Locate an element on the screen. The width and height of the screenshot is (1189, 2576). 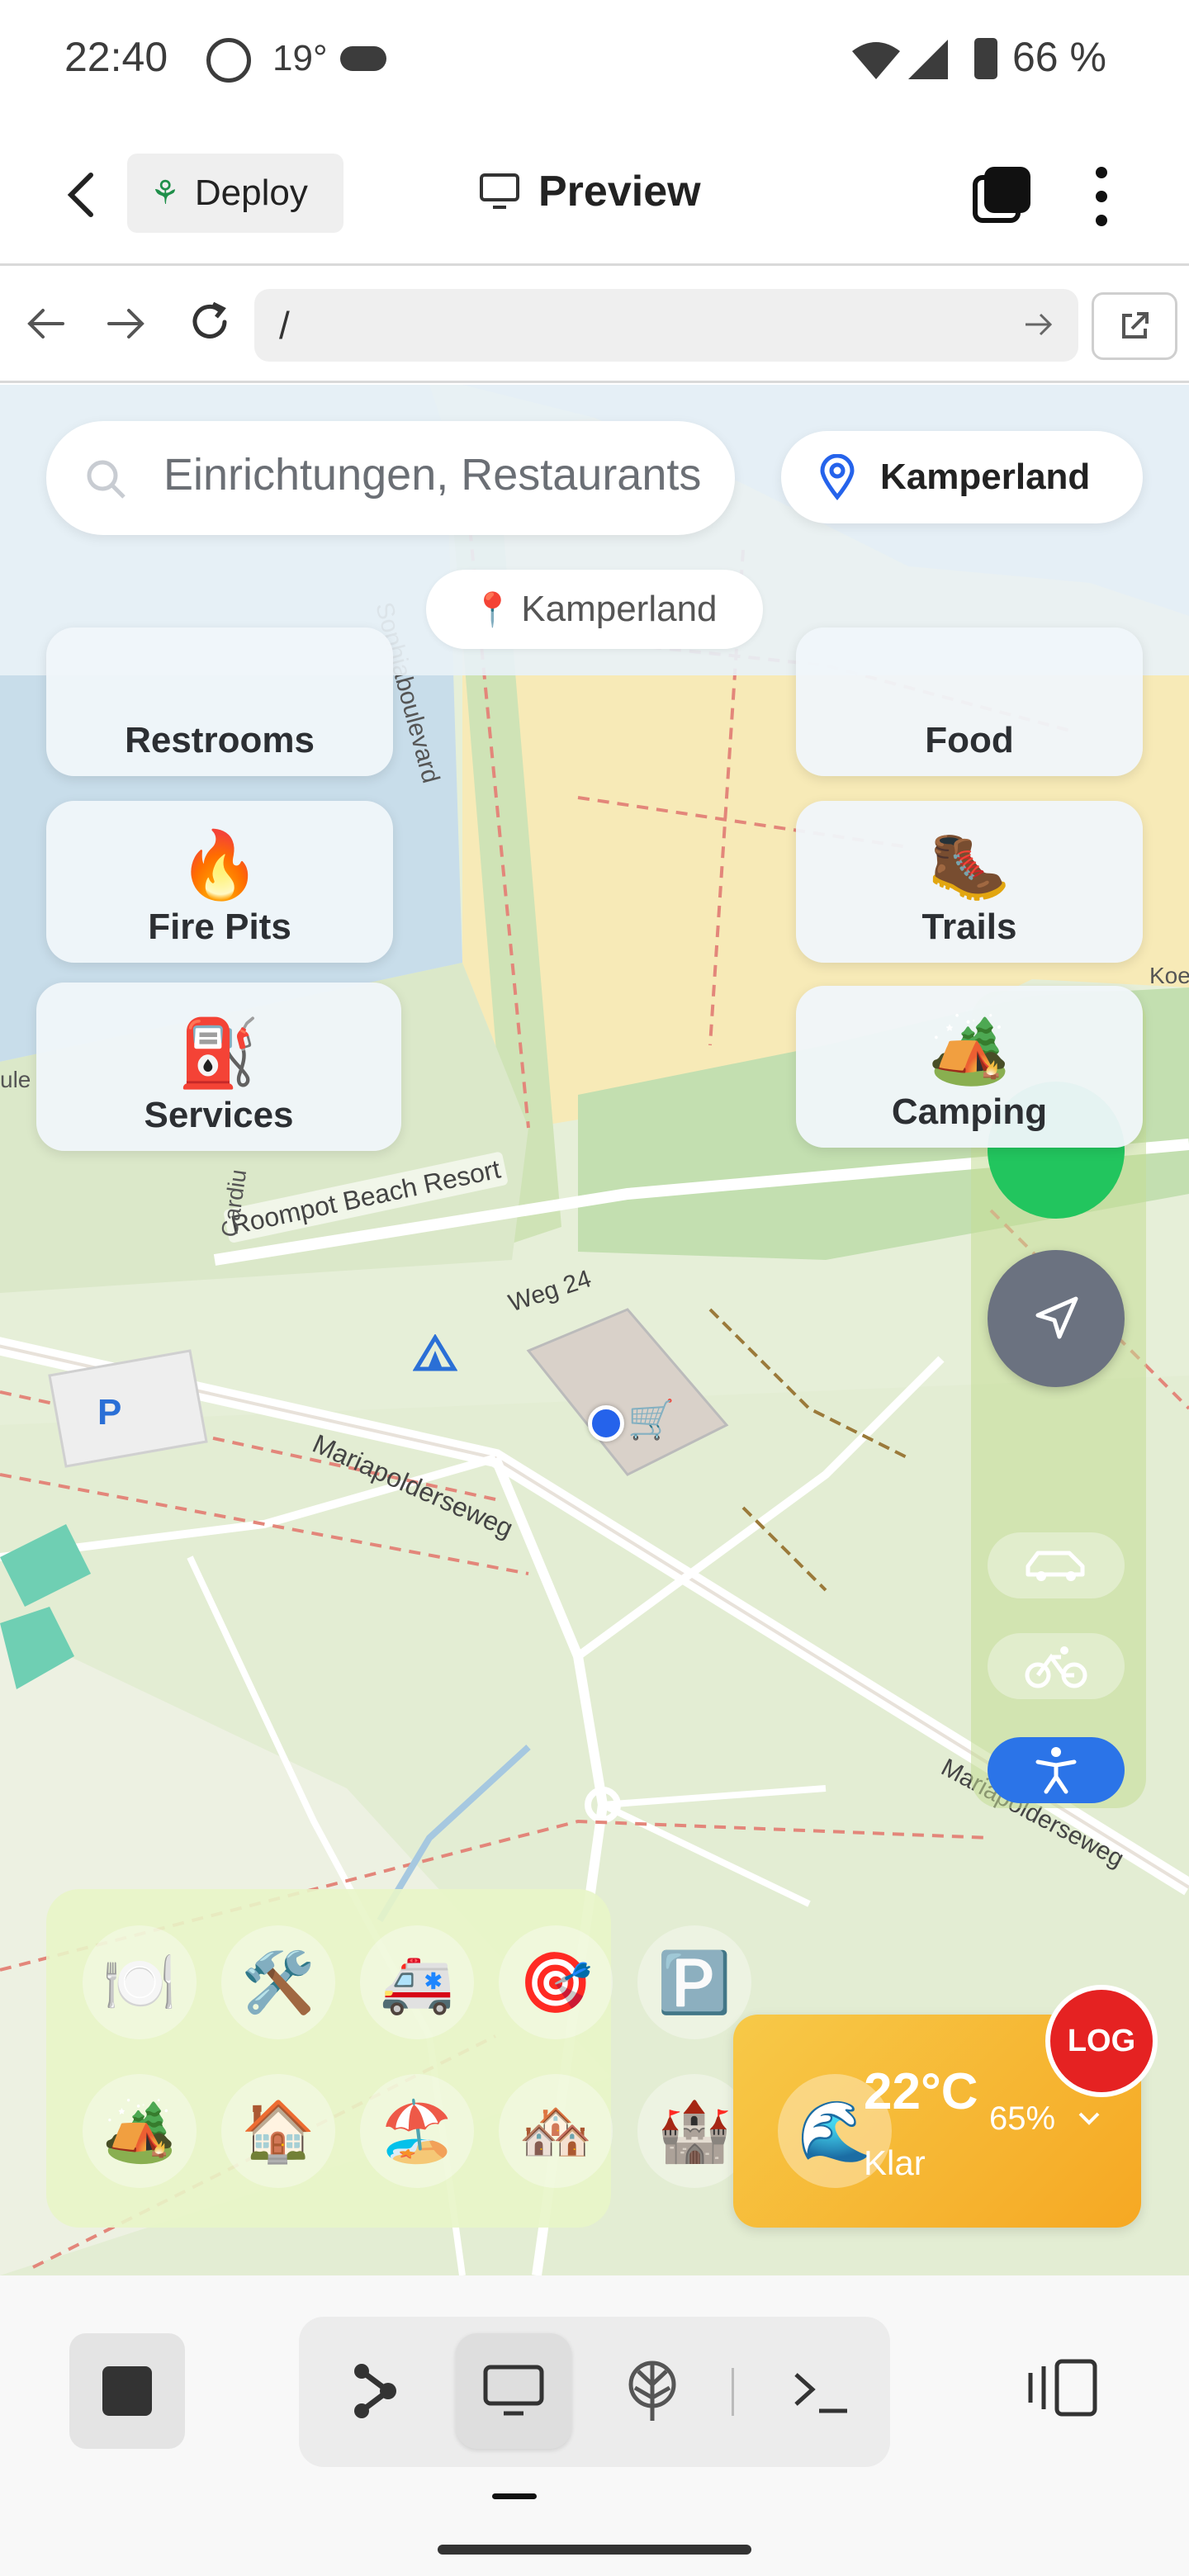
camping-map-icon is located at coordinates (435, 1353).